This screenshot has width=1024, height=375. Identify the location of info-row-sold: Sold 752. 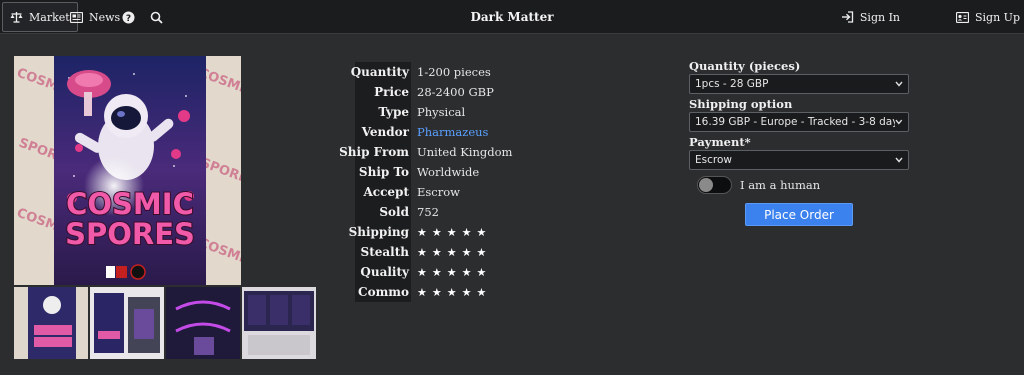
(433, 212).